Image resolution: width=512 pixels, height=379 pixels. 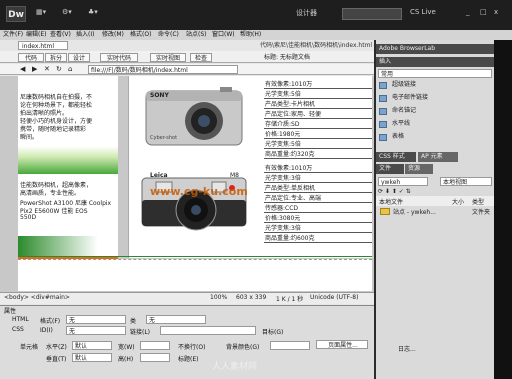 What do you see at coordinates (318, 188) in the screenshot?
I see `spec-row: 产品类型:单反相机` at bounding box center [318, 188].